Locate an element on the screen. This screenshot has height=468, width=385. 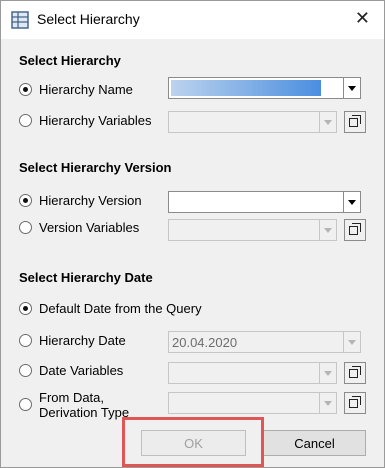
radio-version-variables: Version Variables is located at coordinates (79, 227).